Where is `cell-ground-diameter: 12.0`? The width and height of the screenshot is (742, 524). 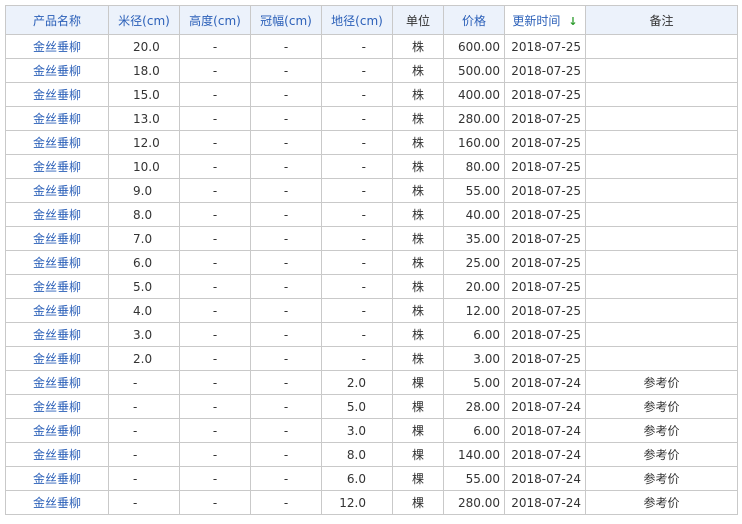
cell-ground-diameter: 12.0 is located at coordinates (357, 502).